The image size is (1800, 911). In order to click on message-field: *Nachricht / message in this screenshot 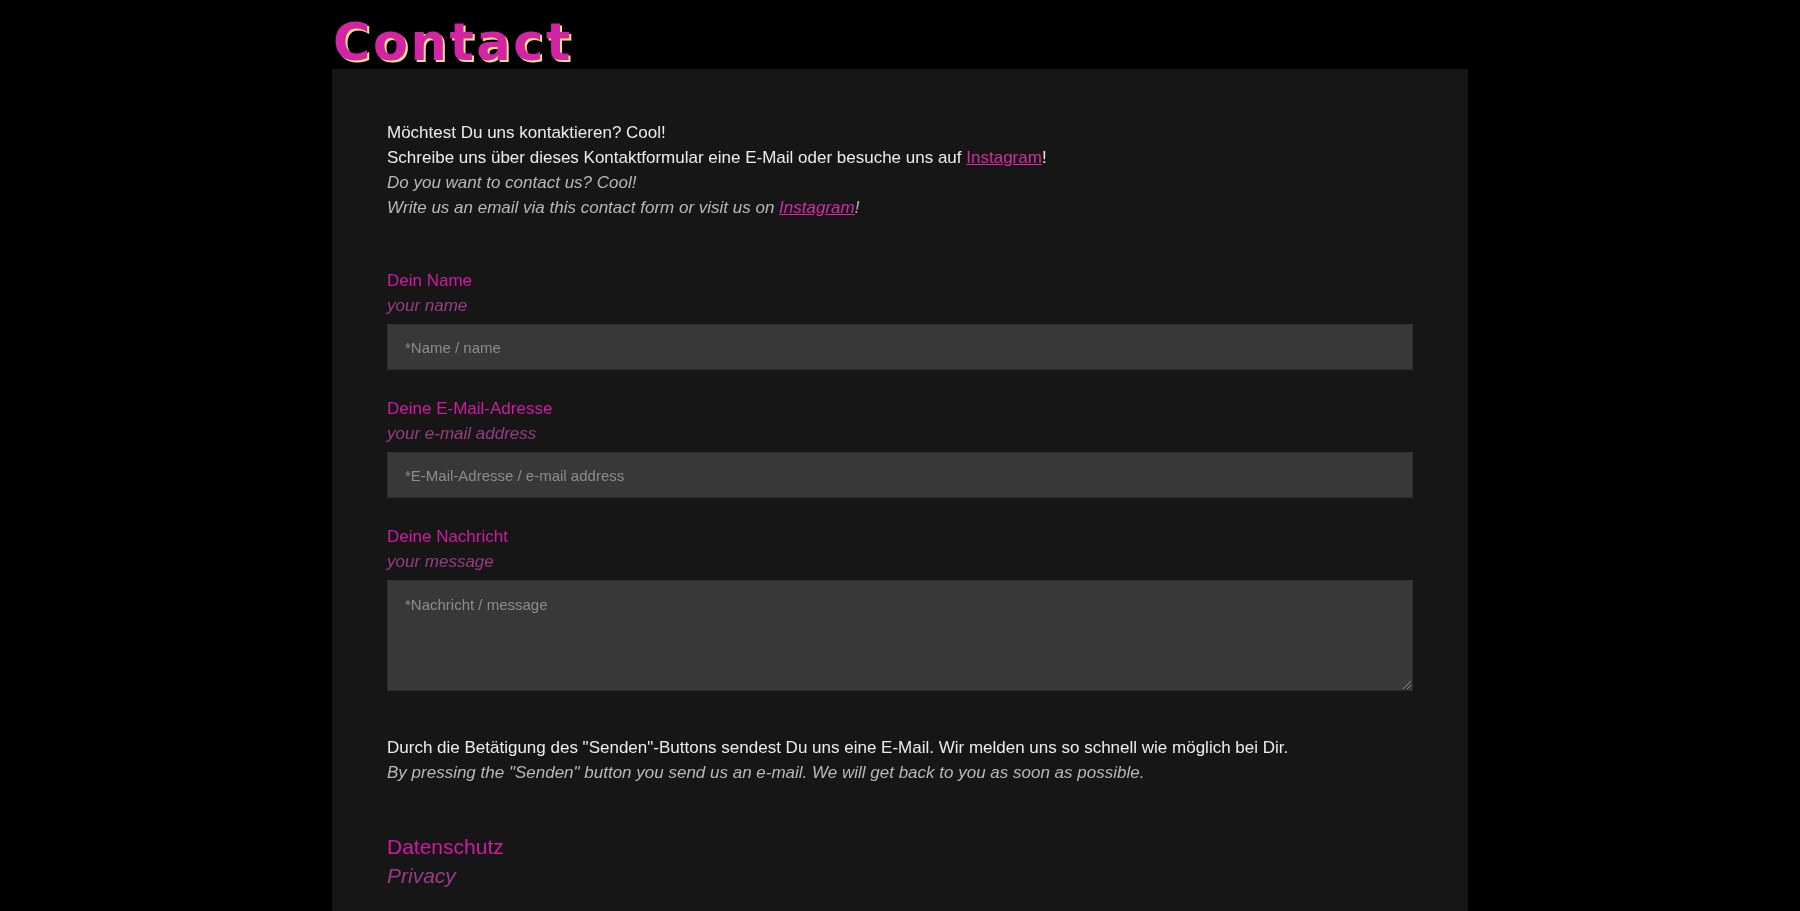, I will do `click(900, 635)`.